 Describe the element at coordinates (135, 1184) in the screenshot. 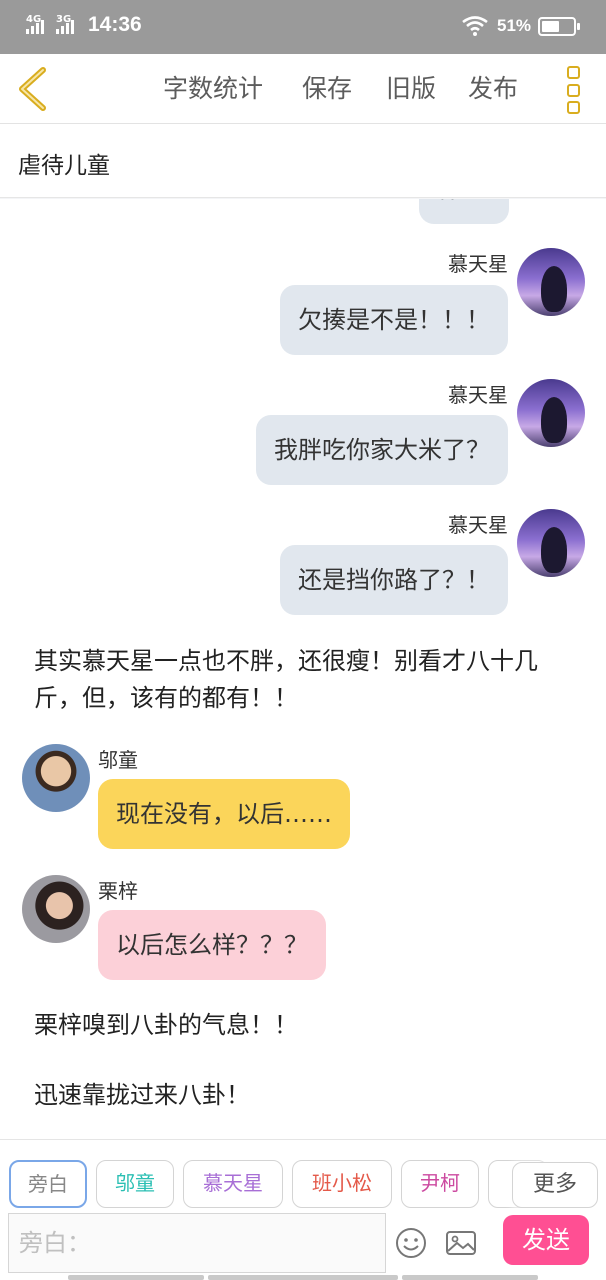

I see `role-chip-wu-tong: 邬童` at that location.